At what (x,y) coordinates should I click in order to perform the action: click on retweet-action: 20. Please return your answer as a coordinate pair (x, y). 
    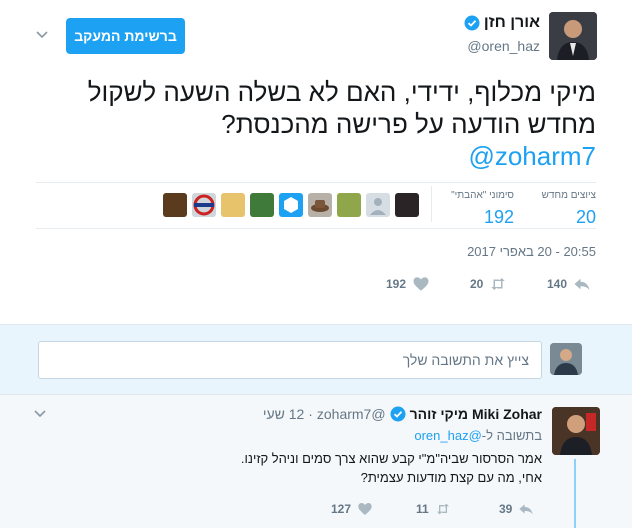
    Looking at the image, I should click on (488, 284).